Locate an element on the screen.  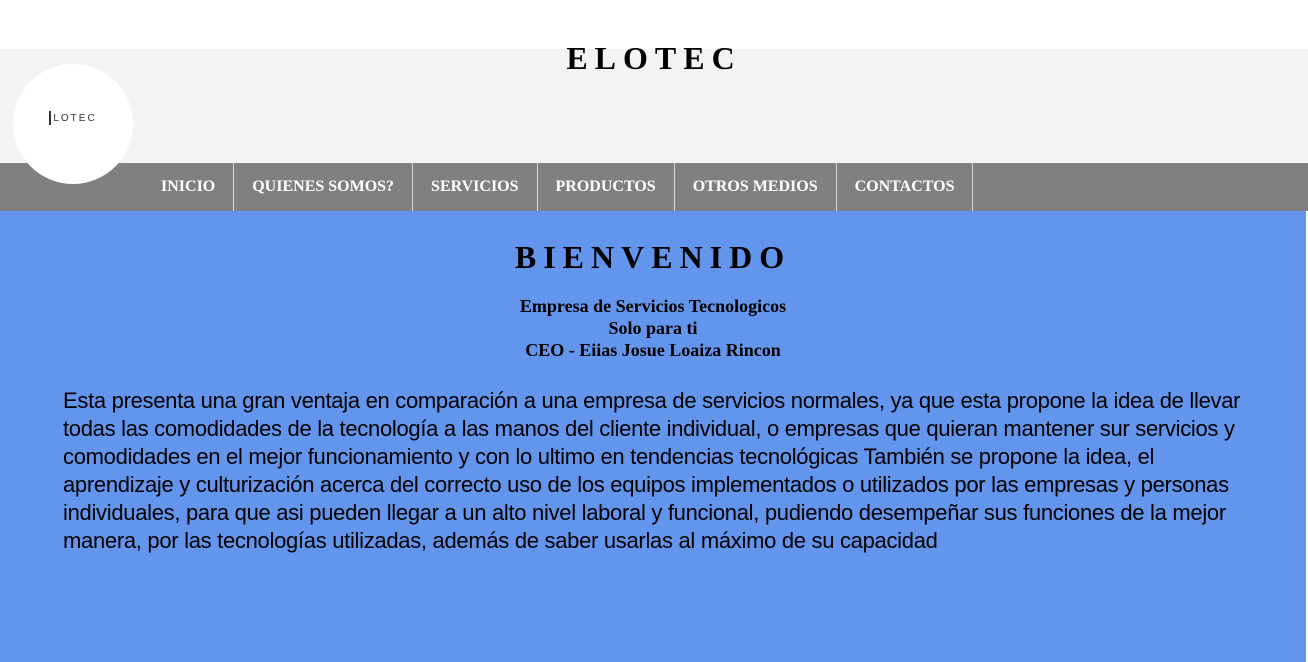
nav-item-quienes-somos: QUIENES SOMOS? is located at coordinates (324, 187).